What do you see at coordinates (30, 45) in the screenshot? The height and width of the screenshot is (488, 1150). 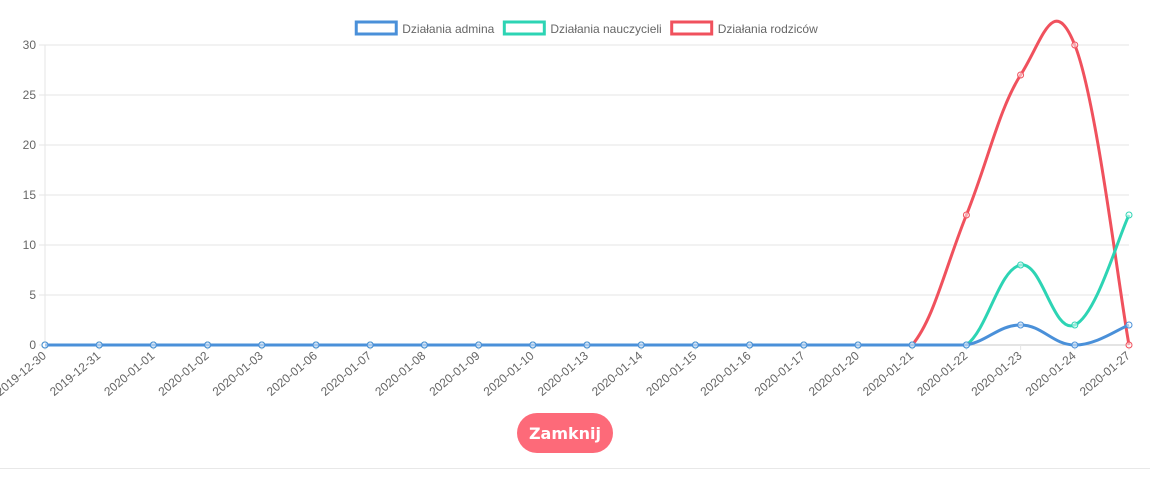 I see `y-tick-label: 30` at bounding box center [30, 45].